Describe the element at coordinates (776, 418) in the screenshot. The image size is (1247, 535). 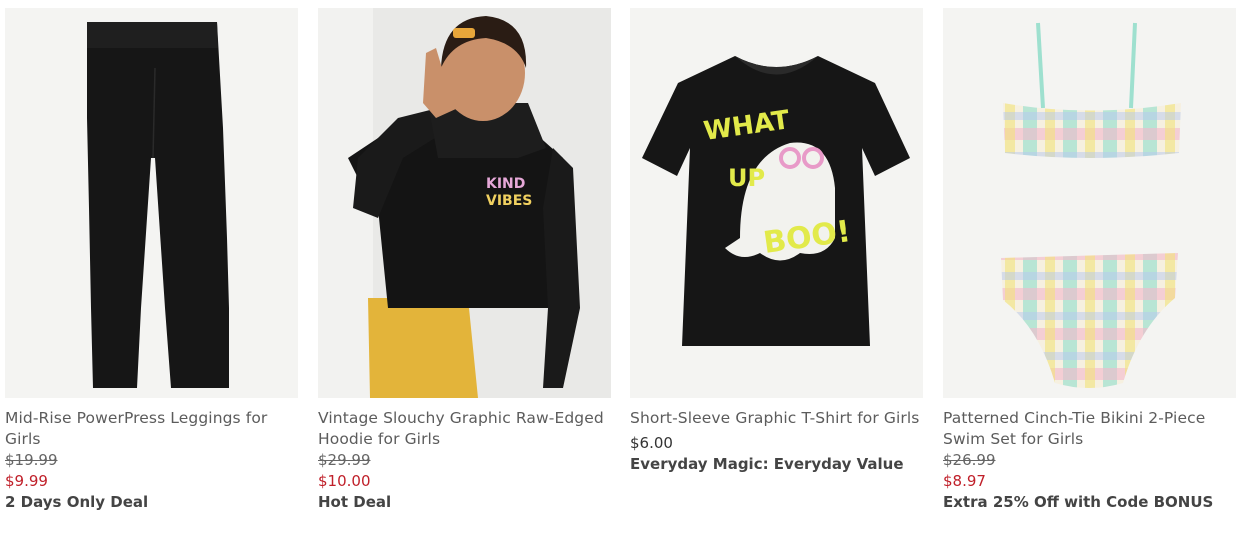
I see `product-name: Short-Sleeve Graphic T-Shirt for Girls` at that location.